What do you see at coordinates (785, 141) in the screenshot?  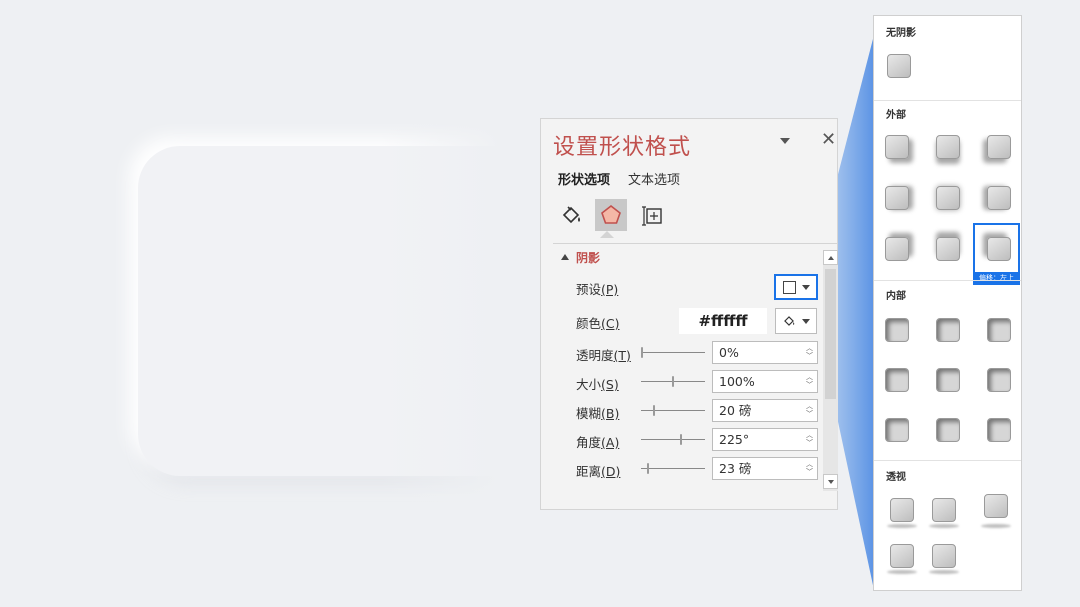 I see `panel-options-arrow-icon` at bounding box center [785, 141].